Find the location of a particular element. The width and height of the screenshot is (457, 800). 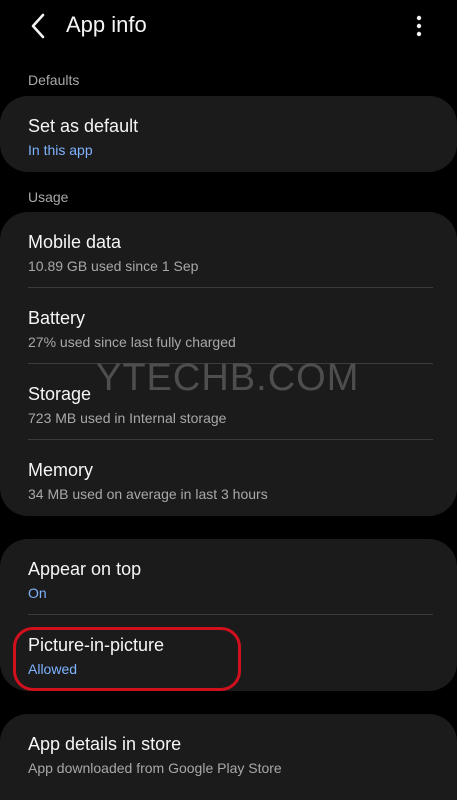

more-vertical-icon is located at coordinates (419, 26).